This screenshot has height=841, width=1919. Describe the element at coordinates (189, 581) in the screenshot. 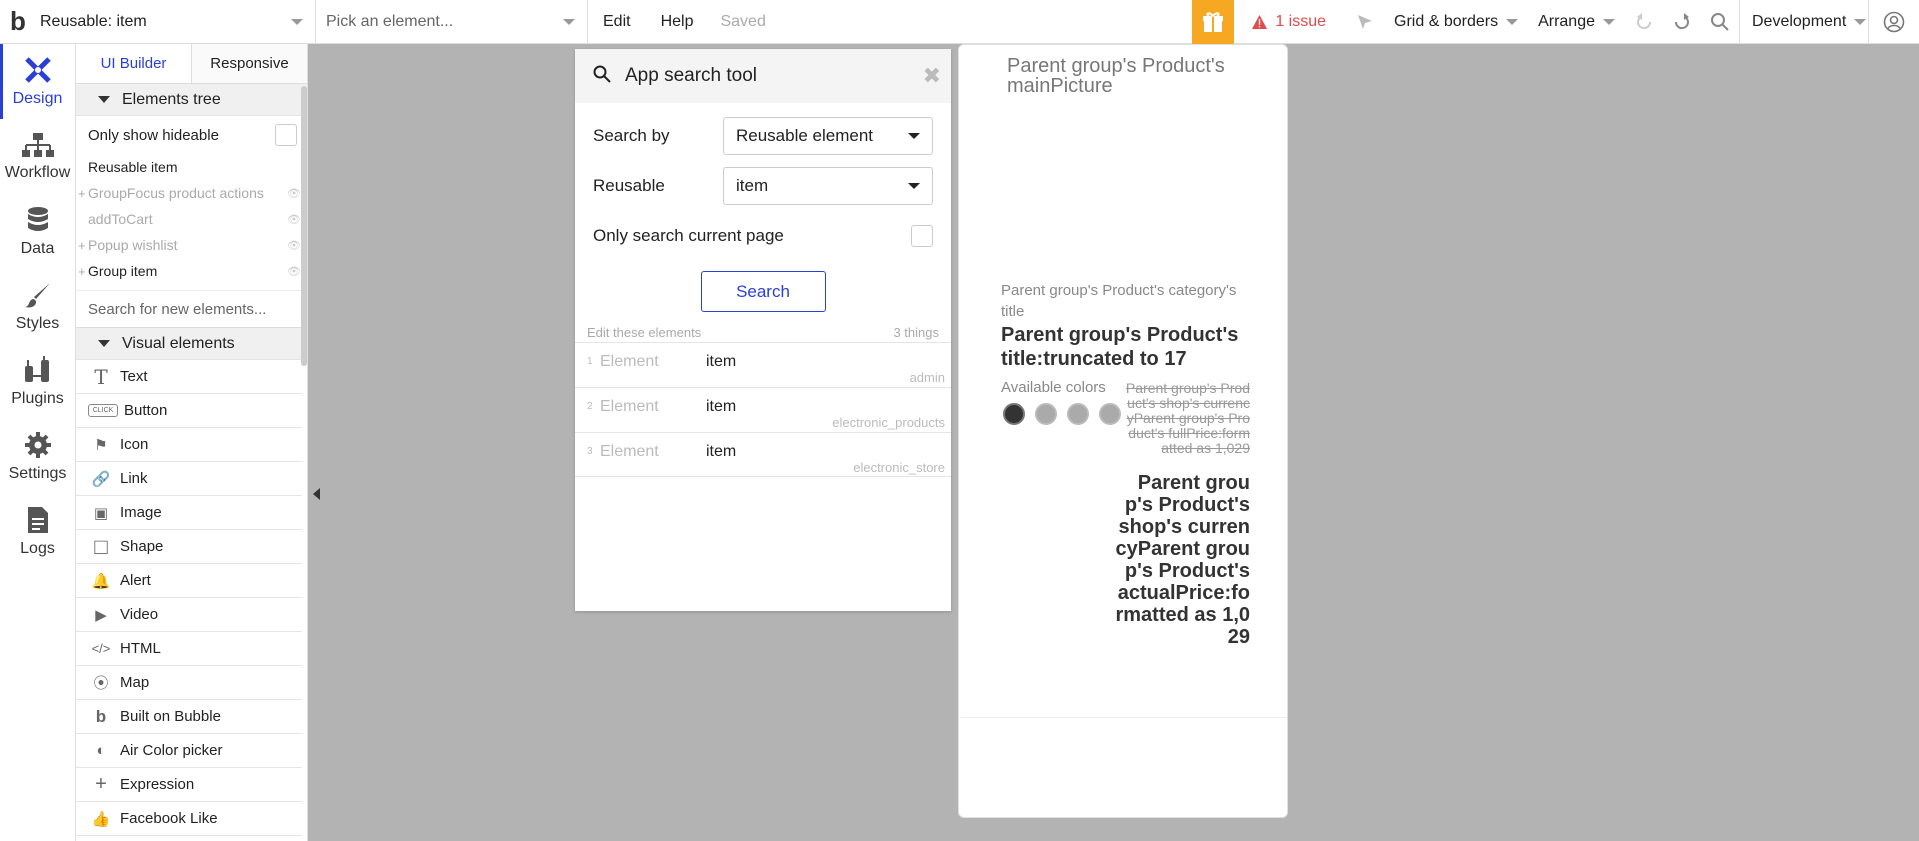

I see `visual-element-alert: 🔔 Alert` at that location.